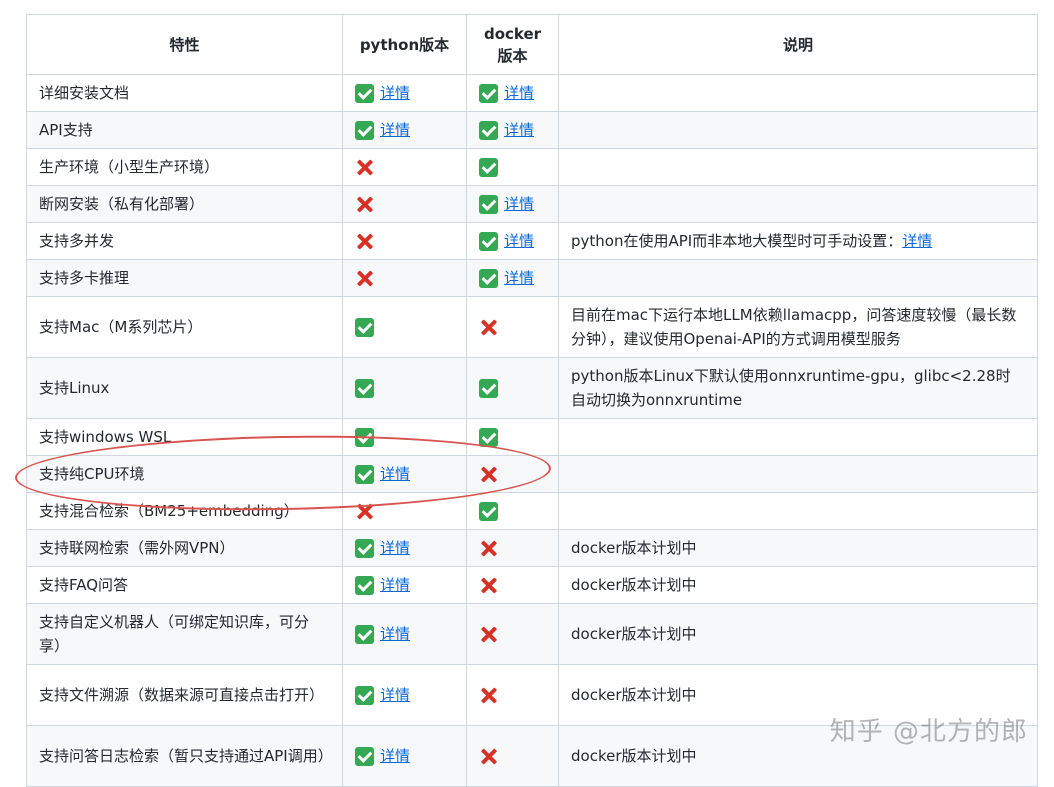  Describe the element at coordinates (184, 130) in the screenshot. I see `feature-cell: API支持` at that location.